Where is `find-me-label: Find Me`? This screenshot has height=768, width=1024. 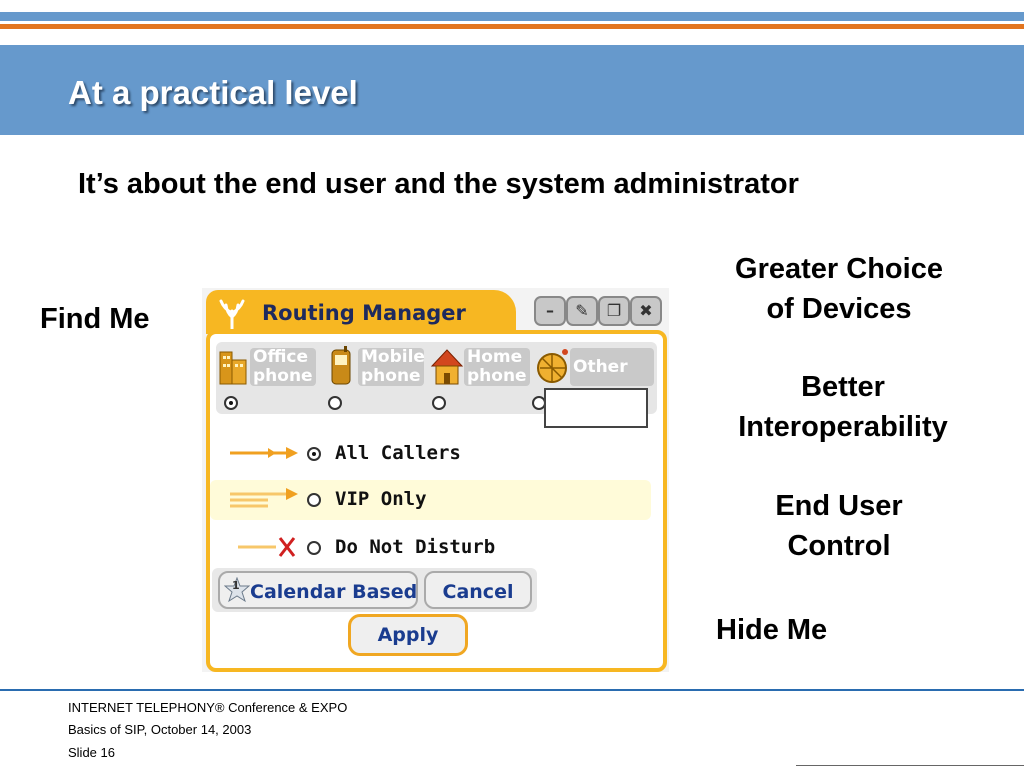
find-me-label: Find Me is located at coordinates (95, 319).